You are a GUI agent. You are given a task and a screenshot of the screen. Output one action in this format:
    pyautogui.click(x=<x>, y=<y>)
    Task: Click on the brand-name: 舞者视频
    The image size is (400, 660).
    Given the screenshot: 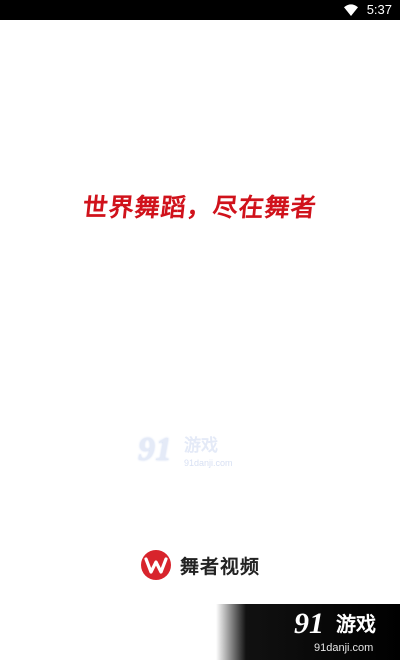 What is the action you would take?
    pyautogui.click(x=220, y=566)
    